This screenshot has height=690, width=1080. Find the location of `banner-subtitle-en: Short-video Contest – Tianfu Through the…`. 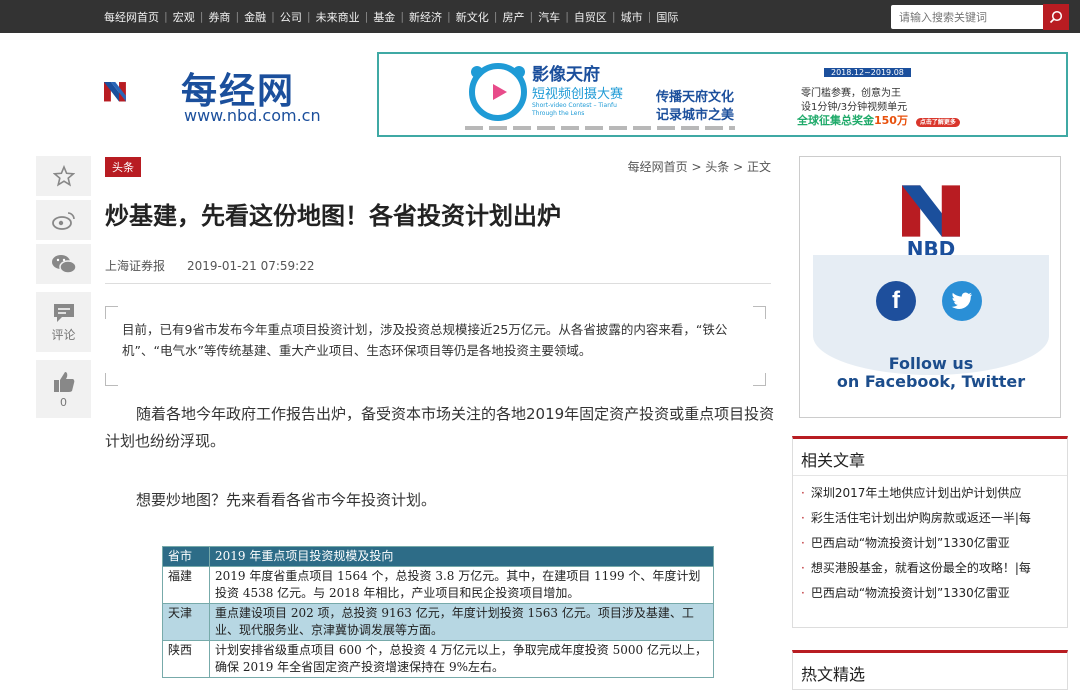

banner-subtitle-en: Short-video Contest – Tianfu Through the… is located at coordinates (574, 109).